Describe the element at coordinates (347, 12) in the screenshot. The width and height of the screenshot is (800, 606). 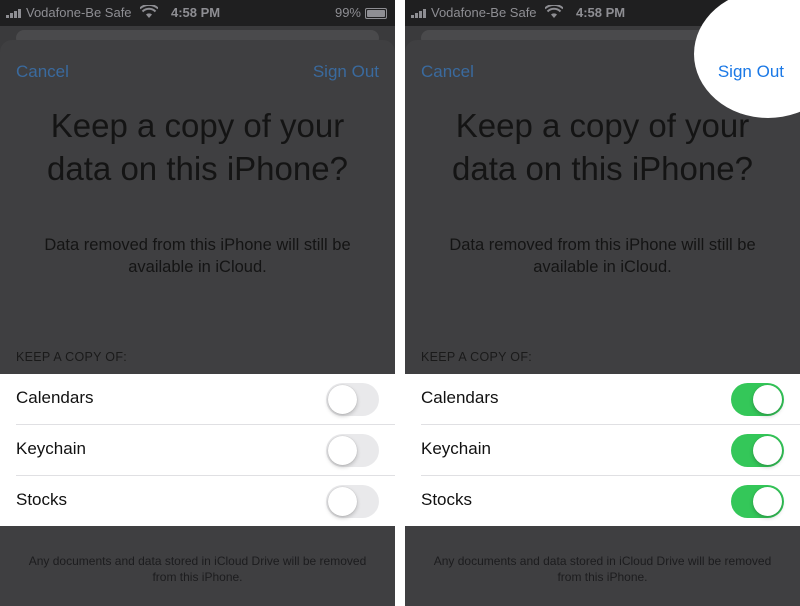
I see `battery-percentage: 99%` at that location.